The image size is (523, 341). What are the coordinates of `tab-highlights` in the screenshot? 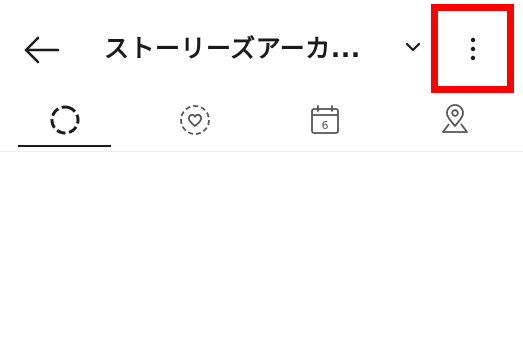 It's located at (194, 124).